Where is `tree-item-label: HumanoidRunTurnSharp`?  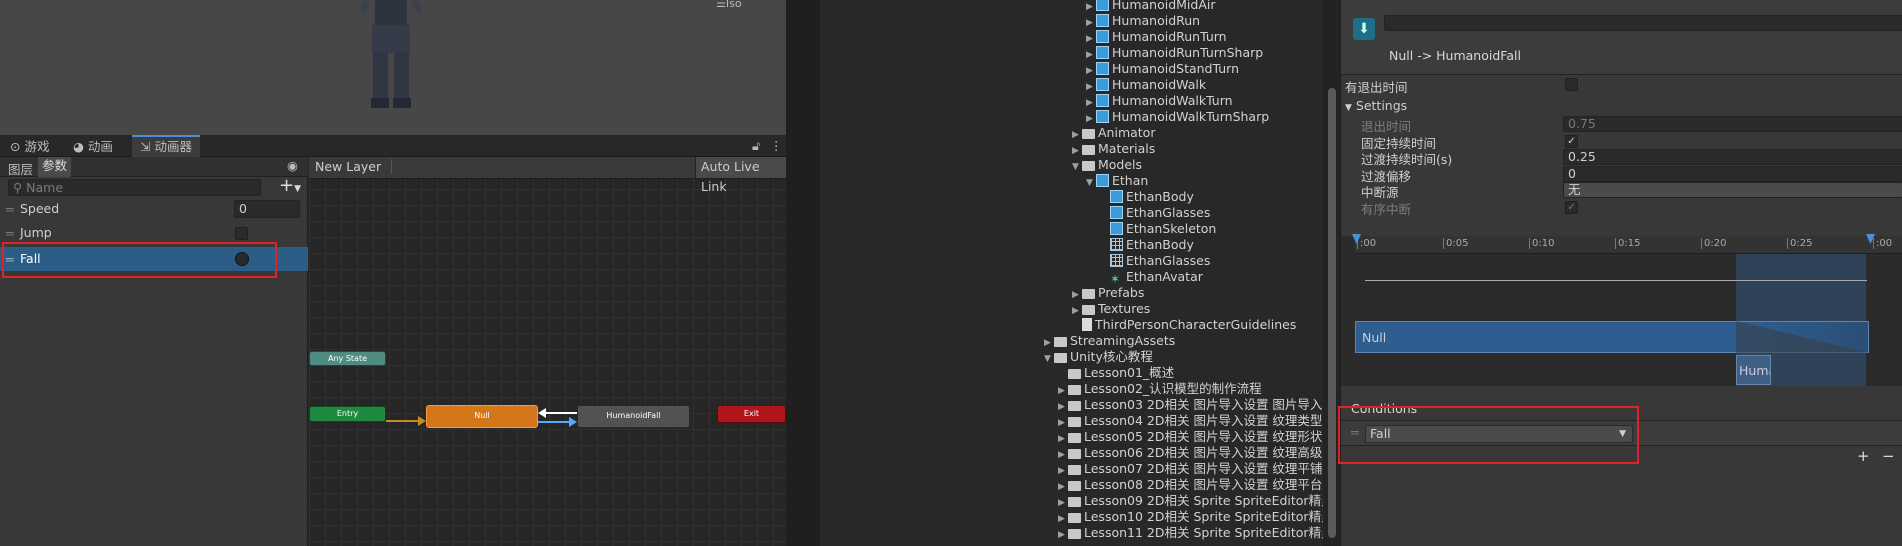 tree-item-label: HumanoidRunTurnSharp is located at coordinates (1188, 52).